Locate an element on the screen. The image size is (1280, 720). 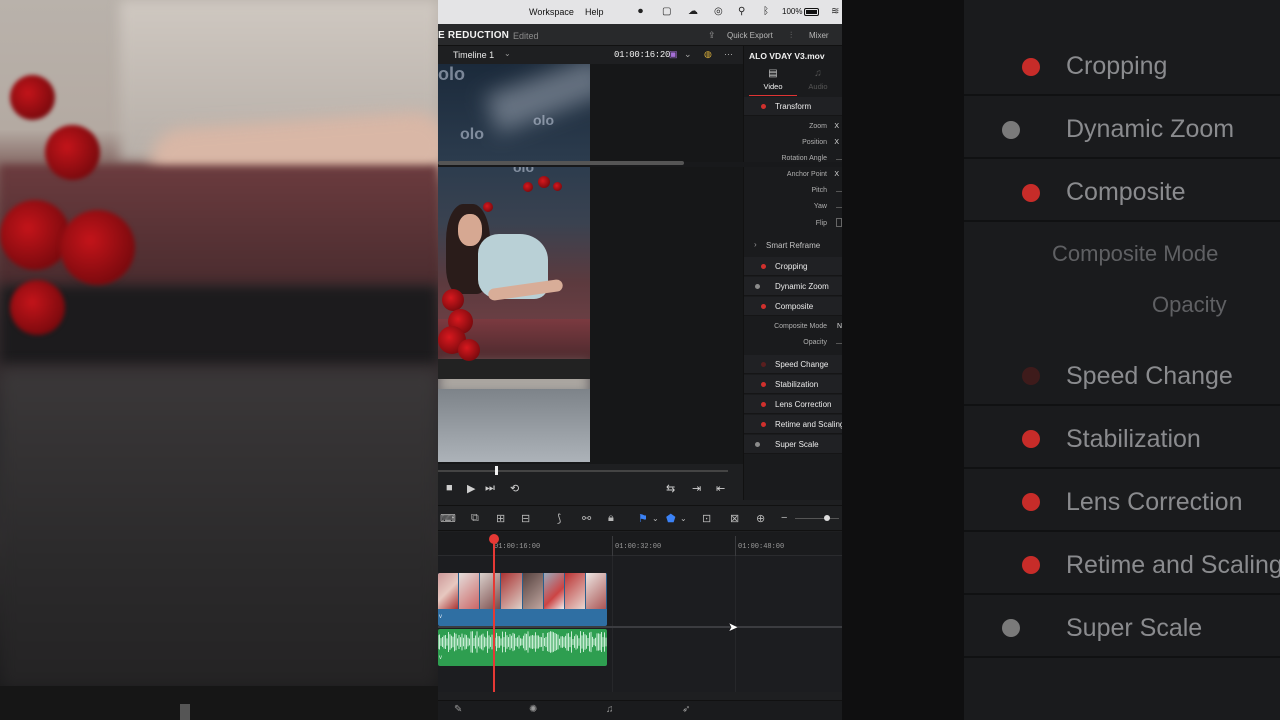
section-composite: Composite is located at coordinates (793, 306).